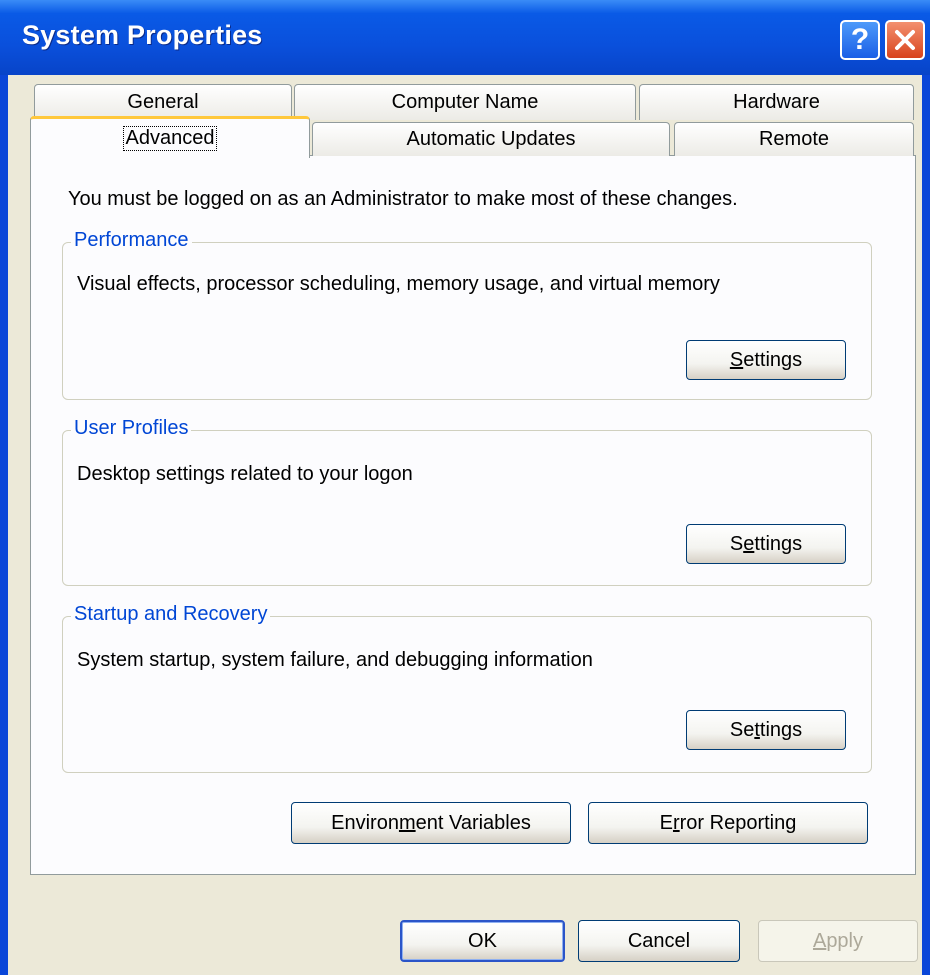  I want to click on startup-recovery-settings-button: Settings, so click(766, 730).